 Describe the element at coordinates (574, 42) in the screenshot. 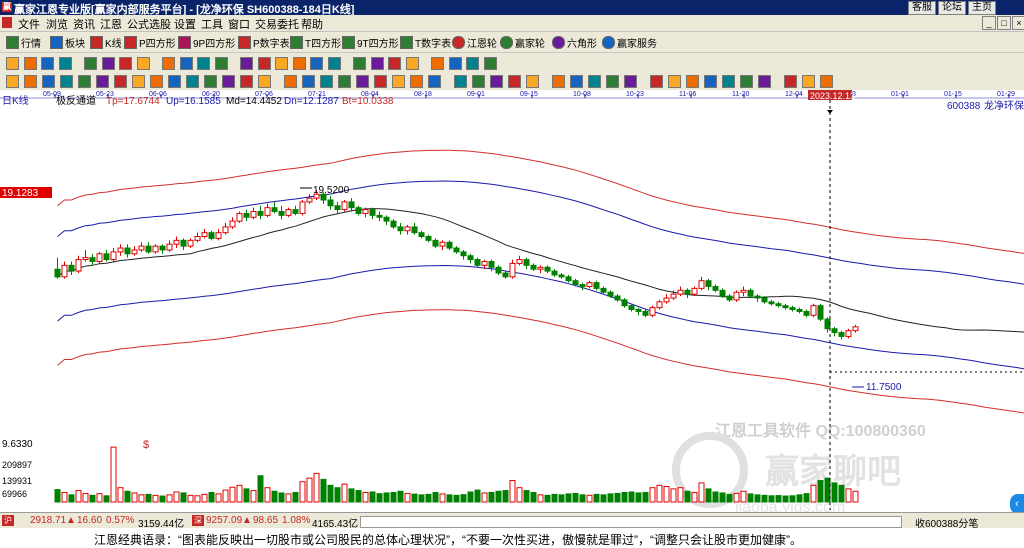

I see `hexagon-button: 六角形` at that location.